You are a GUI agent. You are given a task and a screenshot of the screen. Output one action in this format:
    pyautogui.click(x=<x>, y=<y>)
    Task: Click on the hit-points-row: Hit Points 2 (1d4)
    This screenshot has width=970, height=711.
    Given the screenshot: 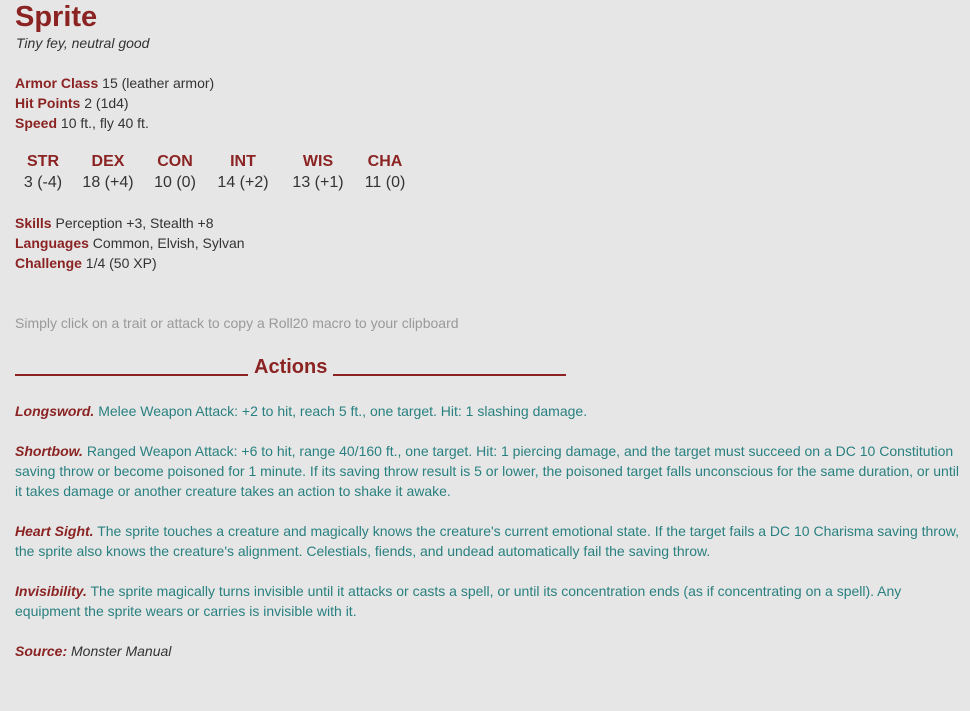 What is the action you would take?
    pyautogui.click(x=72, y=103)
    